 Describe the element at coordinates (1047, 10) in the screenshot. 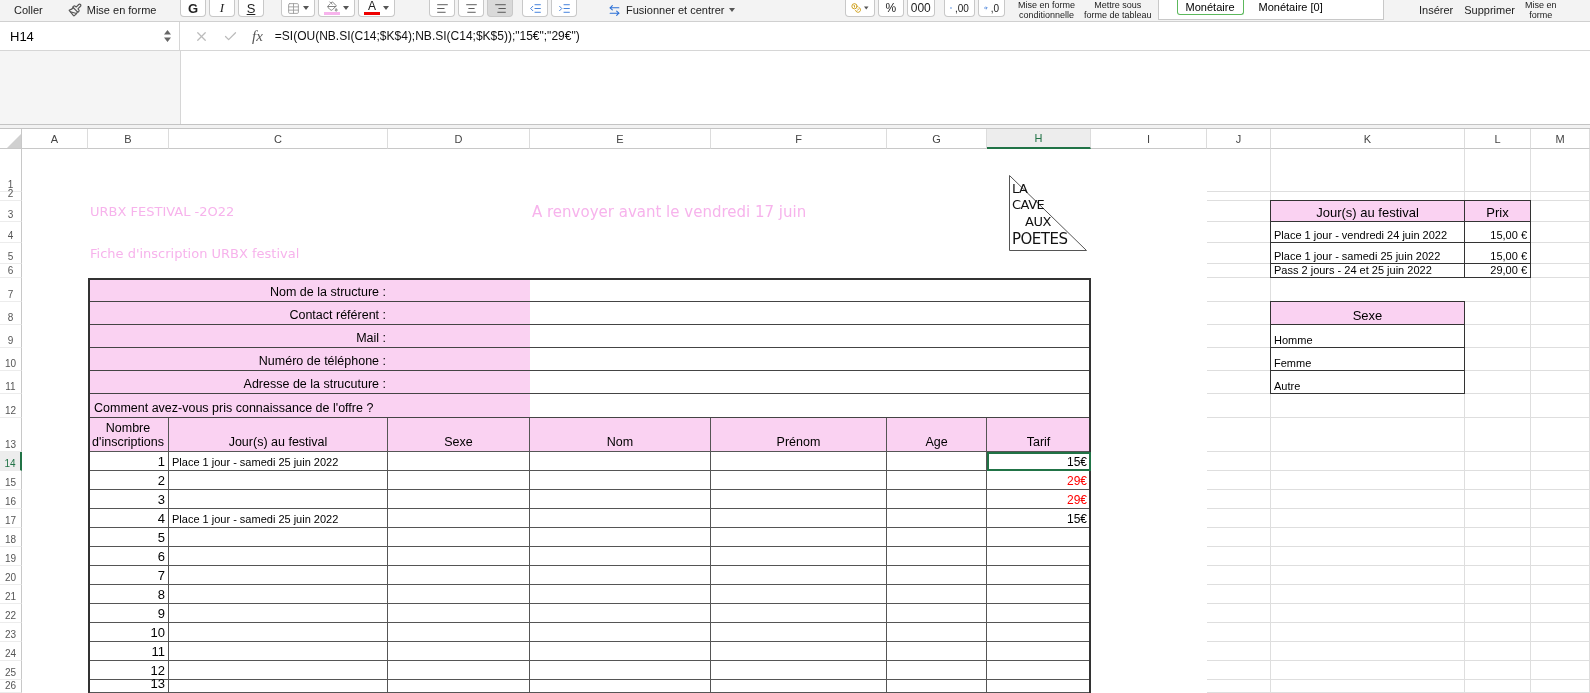

I see `ribbon-button: Mise en forme conditionnelle` at that location.